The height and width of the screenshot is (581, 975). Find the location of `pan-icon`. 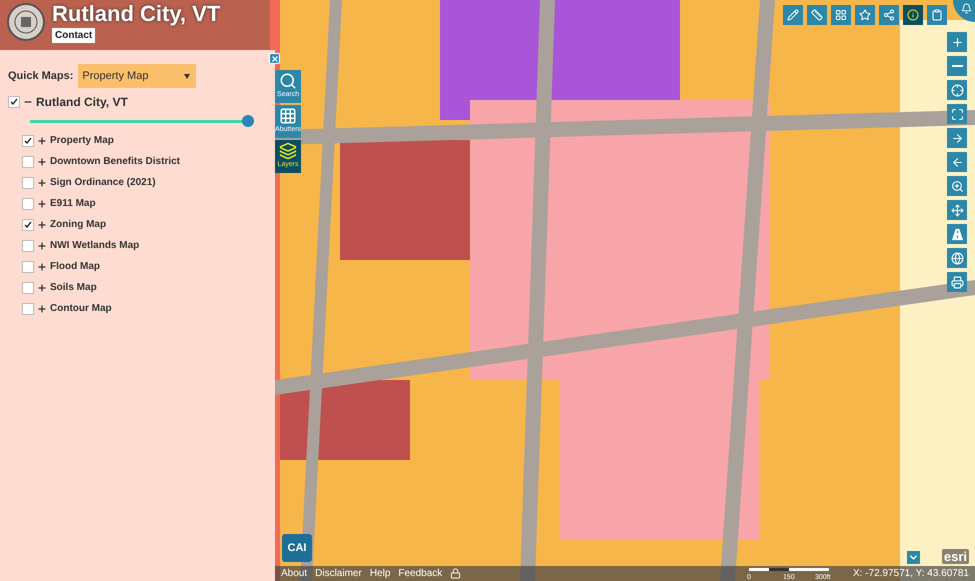

pan-icon is located at coordinates (957, 210).